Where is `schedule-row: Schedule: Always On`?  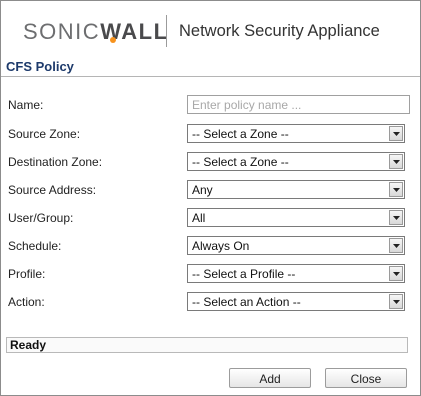 schedule-row: Schedule: Always On is located at coordinates (210, 246).